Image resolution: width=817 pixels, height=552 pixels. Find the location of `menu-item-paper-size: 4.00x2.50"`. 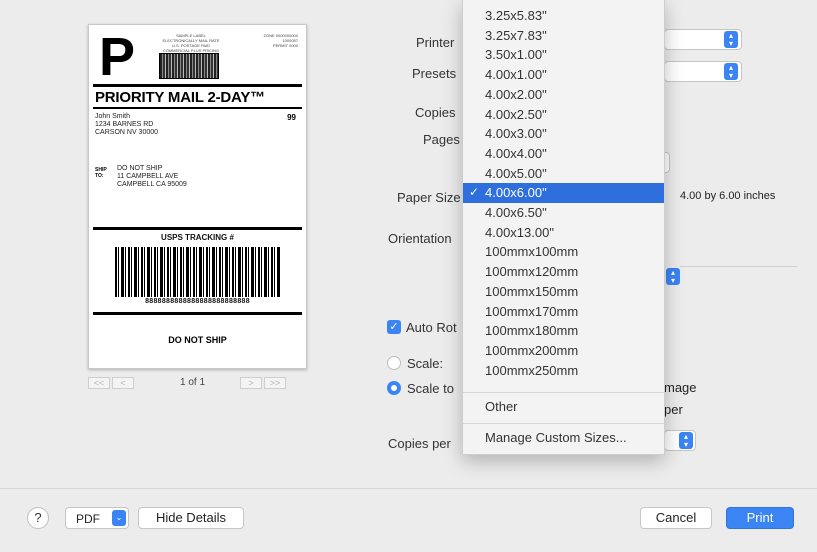

menu-item-paper-size: 4.00x2.50" is located at coordinates (563, 115).